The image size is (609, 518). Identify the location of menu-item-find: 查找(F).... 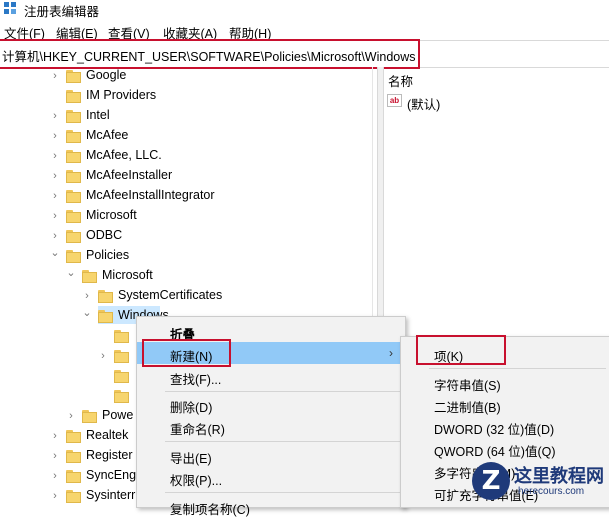
(271, 376).